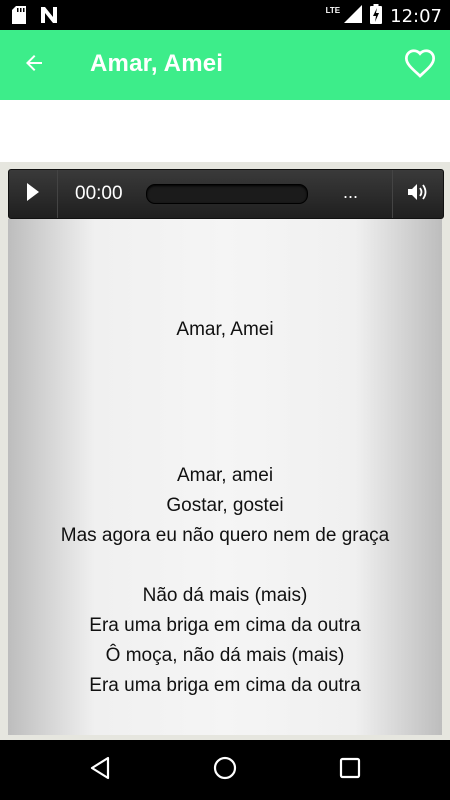 This screenshot has width=450, height=800. Describe the element at coordinates (99, 193) in the screenshot. I see `current-time: 00:00` at that location.